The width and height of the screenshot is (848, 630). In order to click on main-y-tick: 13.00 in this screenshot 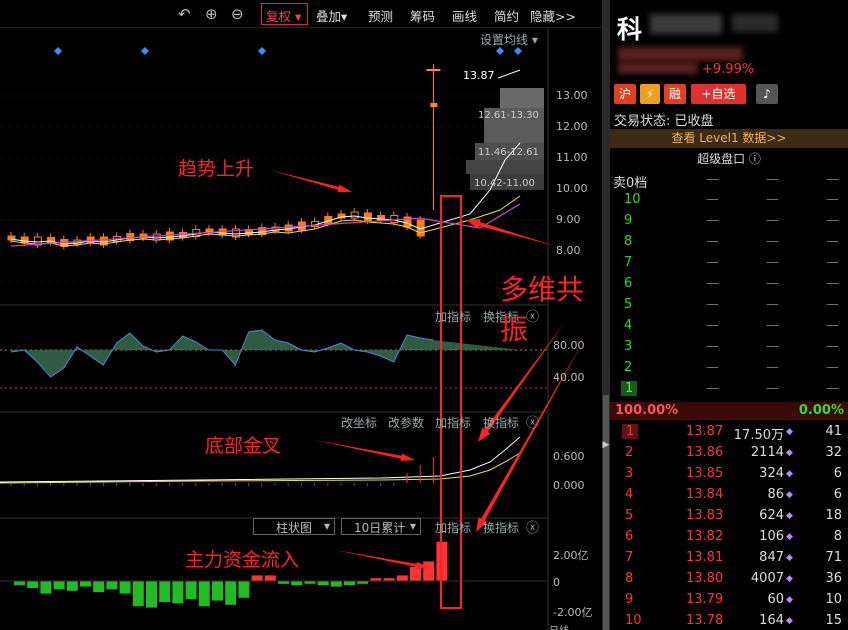, I will do `click(572, 95)`.